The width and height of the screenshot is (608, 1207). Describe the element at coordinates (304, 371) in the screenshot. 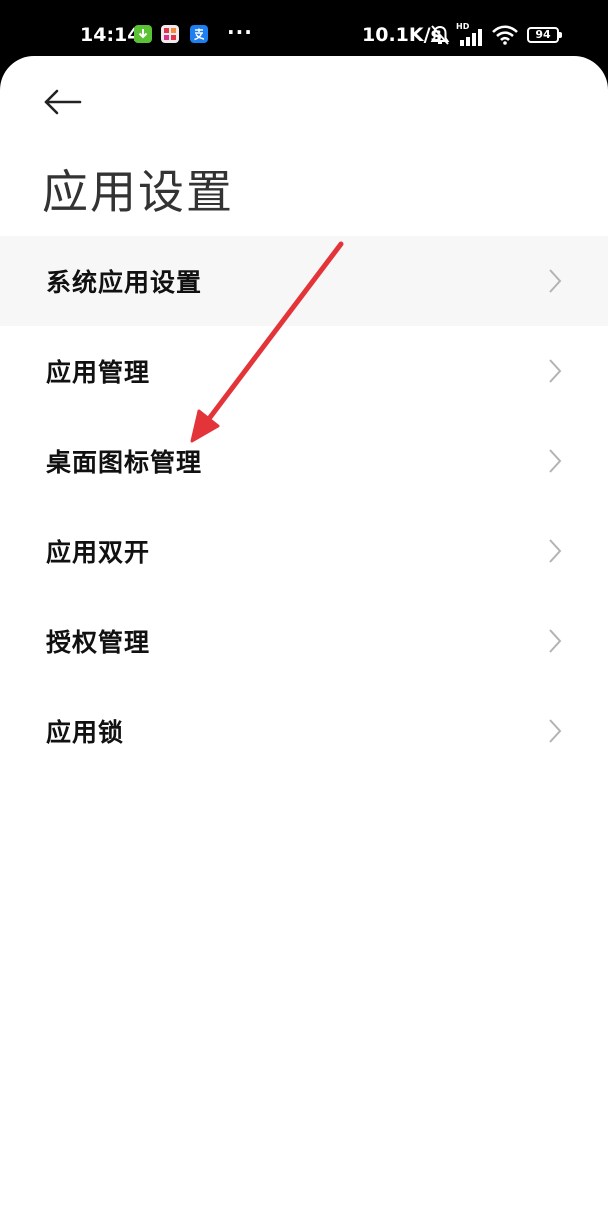

I see `menu-item-app-management: 应用管理` at that location.